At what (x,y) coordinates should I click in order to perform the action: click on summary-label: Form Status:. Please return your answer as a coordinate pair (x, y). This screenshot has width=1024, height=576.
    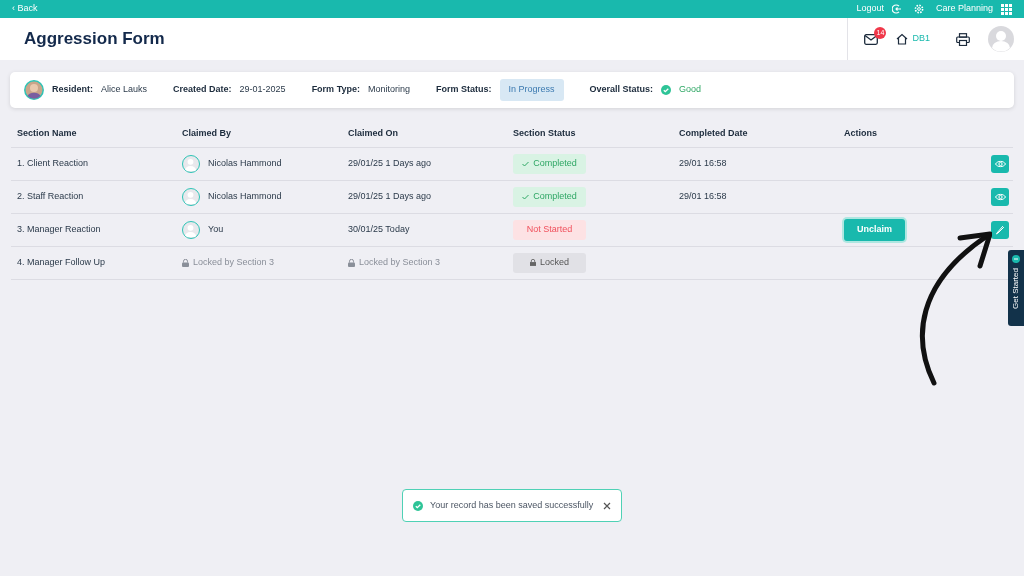
    Looking at the image, I should click on (464, 90).